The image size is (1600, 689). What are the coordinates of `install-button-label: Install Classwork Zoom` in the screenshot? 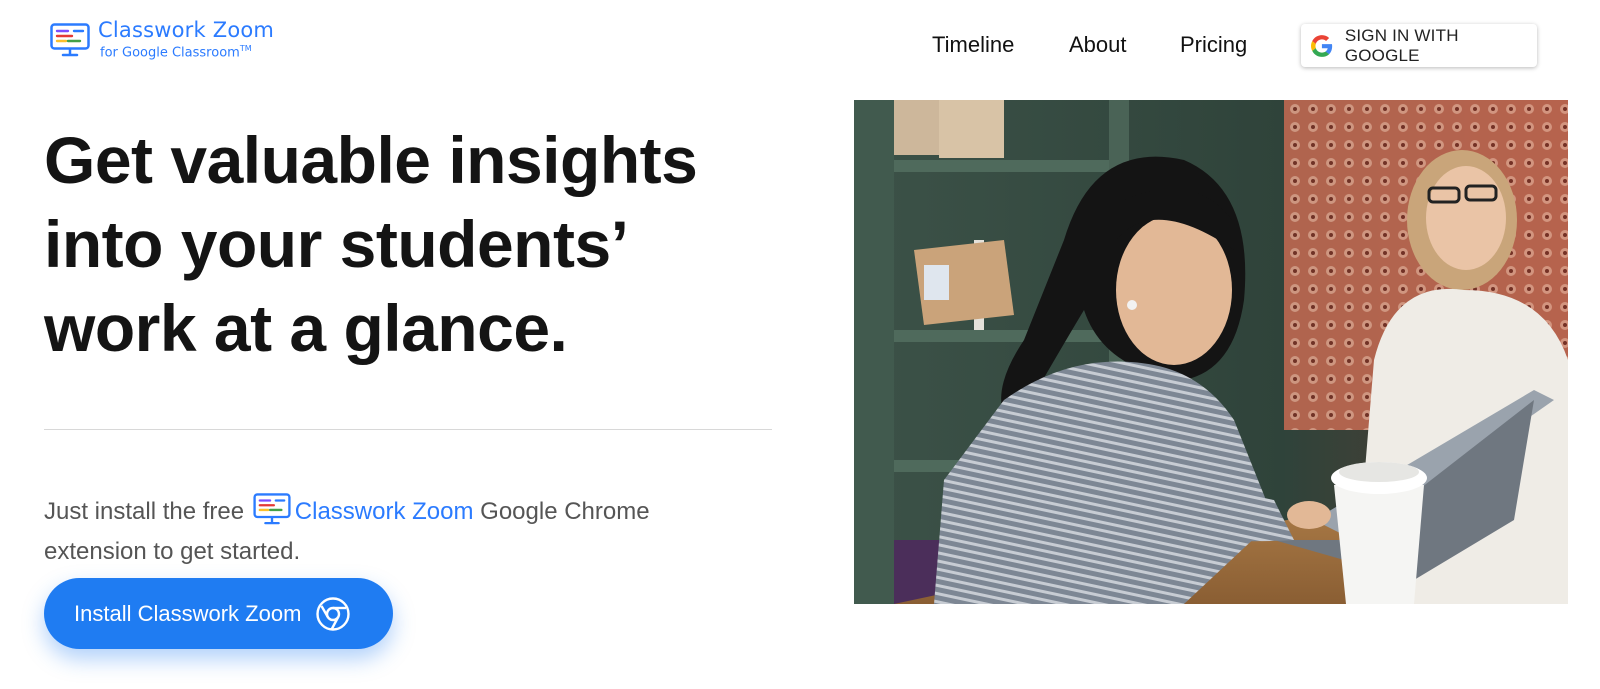 It's located at (188, 613).